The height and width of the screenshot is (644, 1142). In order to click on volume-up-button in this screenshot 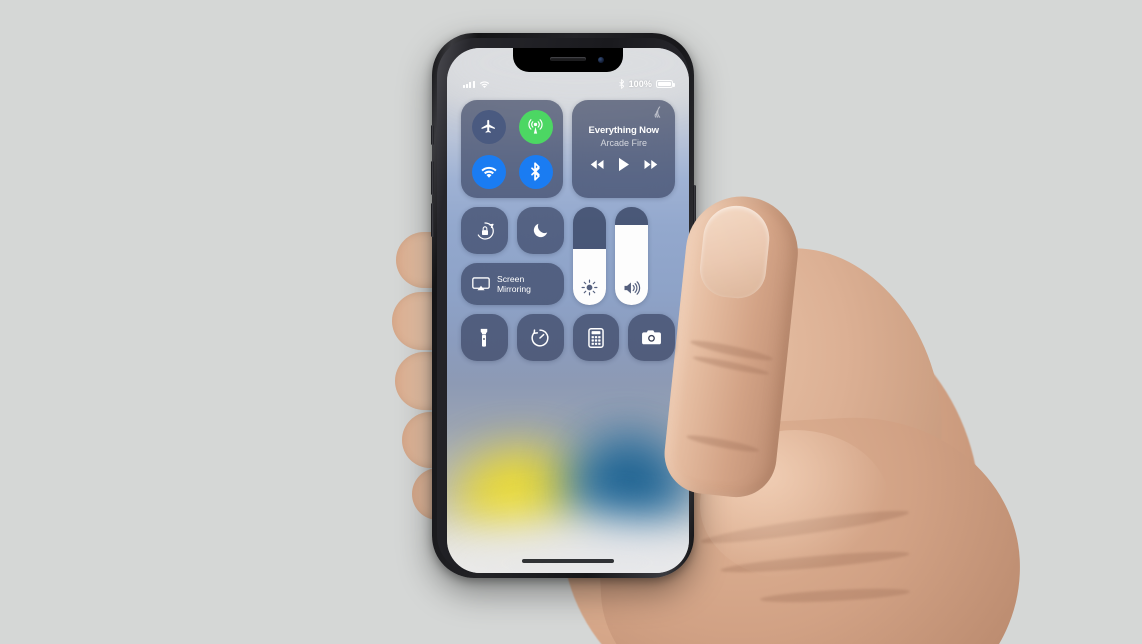, I will do `click(432, 178)`.